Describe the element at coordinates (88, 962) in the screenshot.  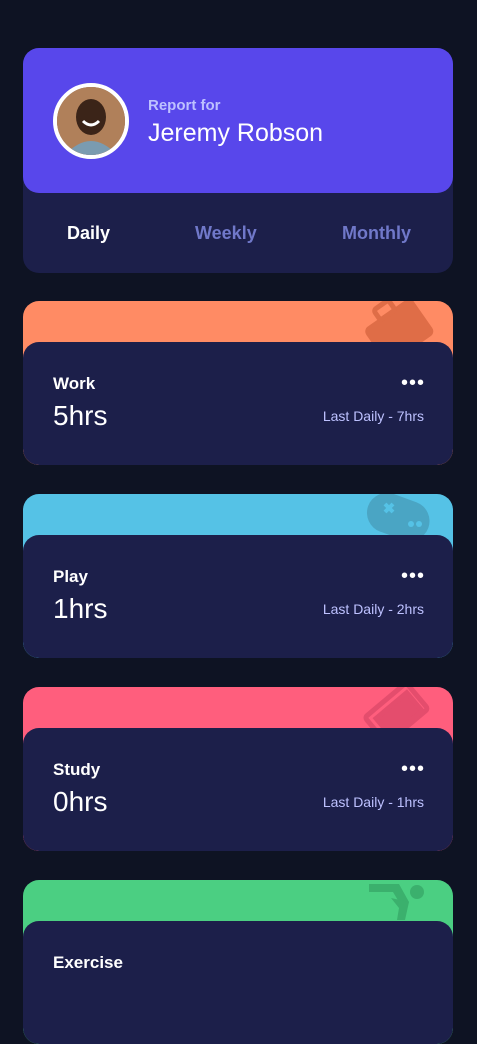
I see `card-title: Exercise` at that location.